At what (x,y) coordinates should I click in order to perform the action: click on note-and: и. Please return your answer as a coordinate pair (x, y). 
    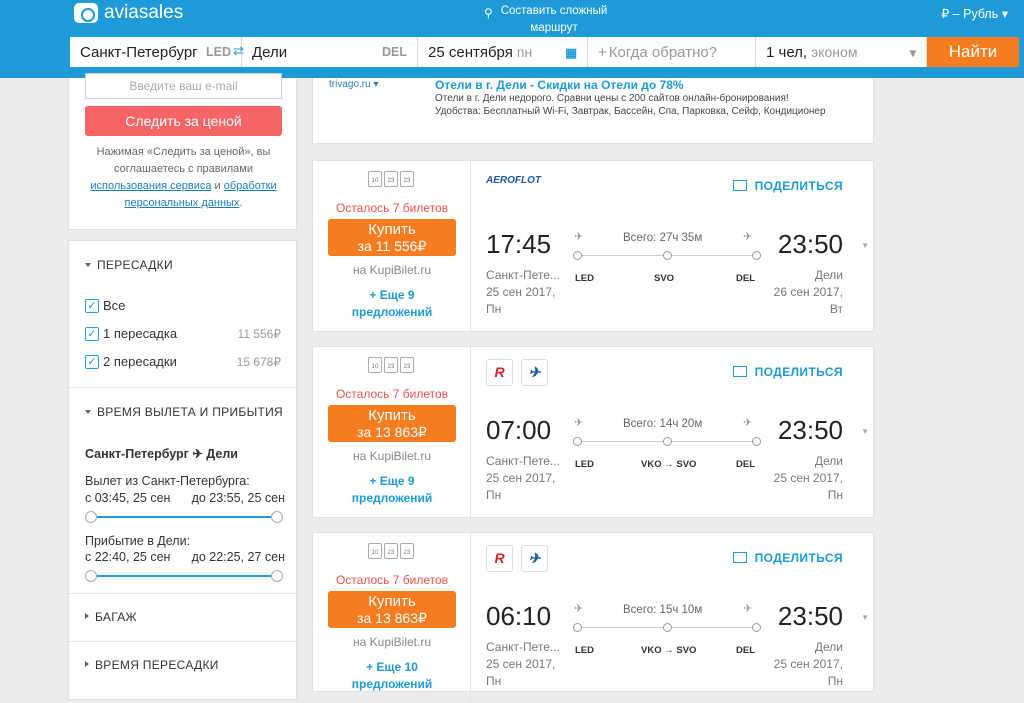
    Looking at the image, I should click on (217, 186).